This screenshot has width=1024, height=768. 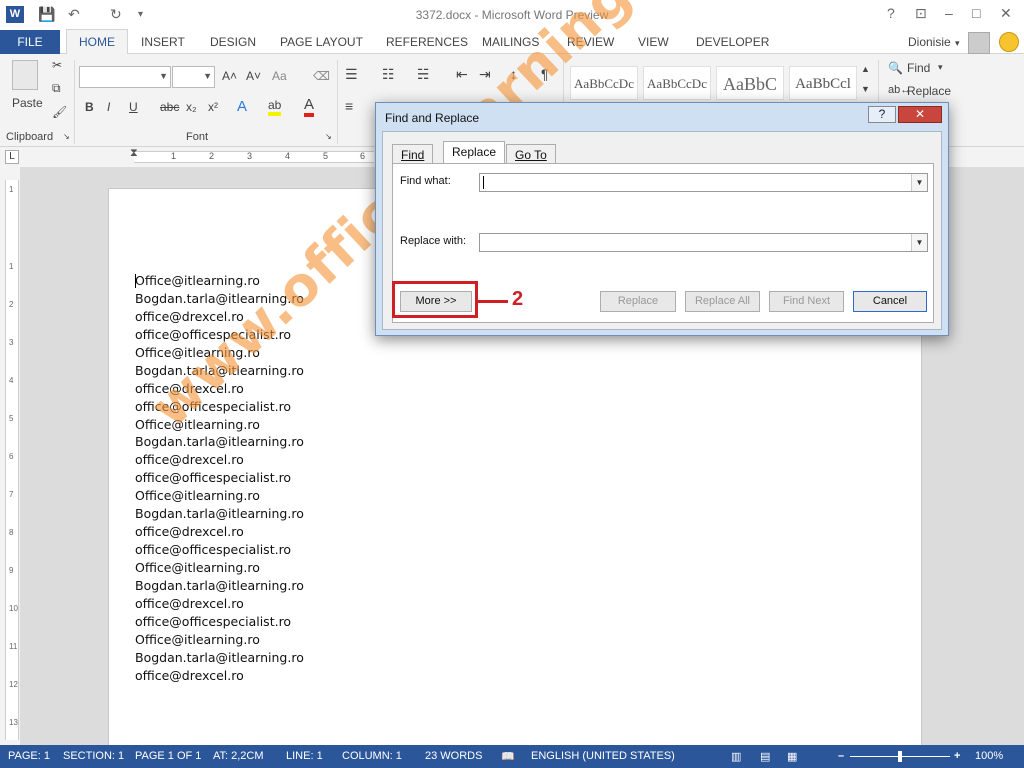 What do you see at coordinates (275, 107) in the screenshot?
I see `highlight-icon: ab` at bounding box center [275, 107].